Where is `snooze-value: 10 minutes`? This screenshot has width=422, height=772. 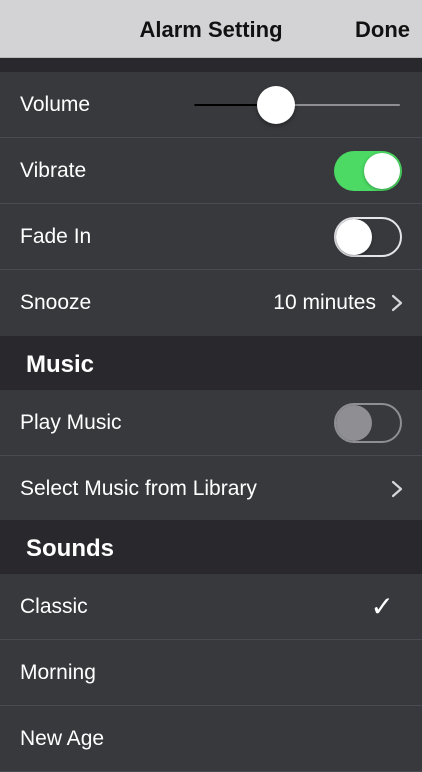
snooze-value: 10 minutes is located at coordinates (324, 302).